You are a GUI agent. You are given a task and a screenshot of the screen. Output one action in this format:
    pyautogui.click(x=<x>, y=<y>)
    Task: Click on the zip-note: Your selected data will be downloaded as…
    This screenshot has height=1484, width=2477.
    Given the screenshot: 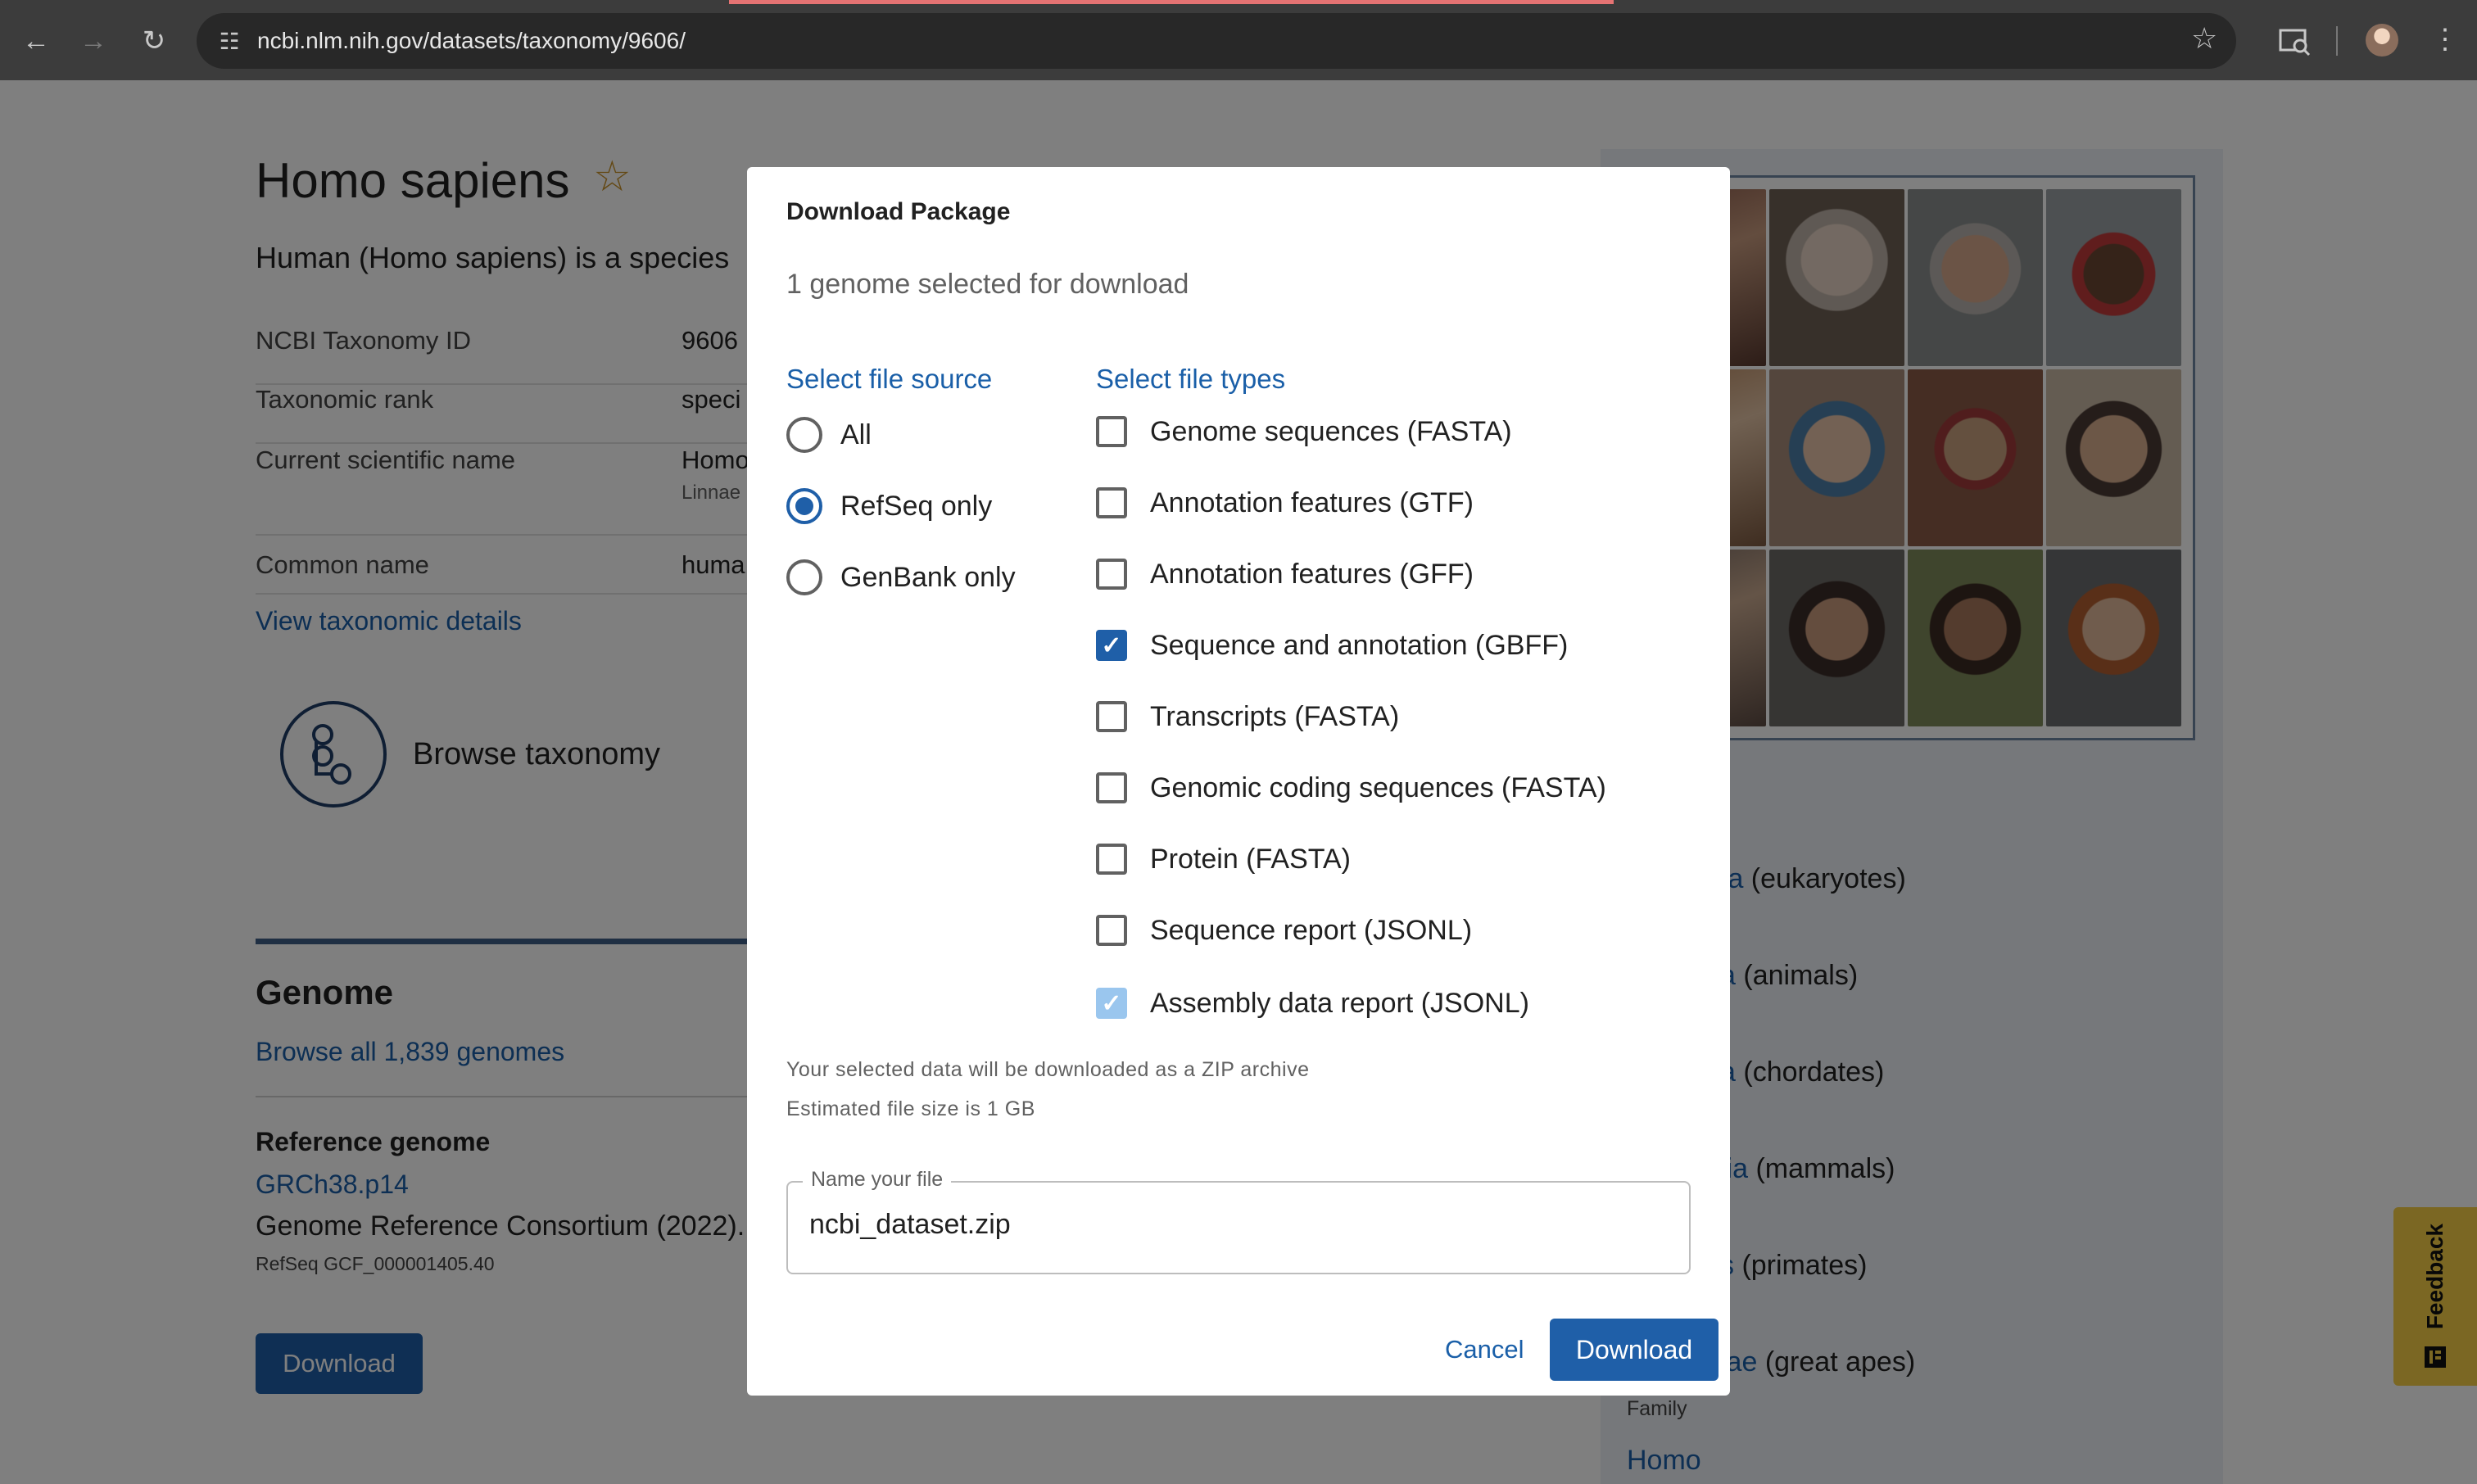 What is the action you would take?
    pyautogui.click(x=1048, y=1069)
    